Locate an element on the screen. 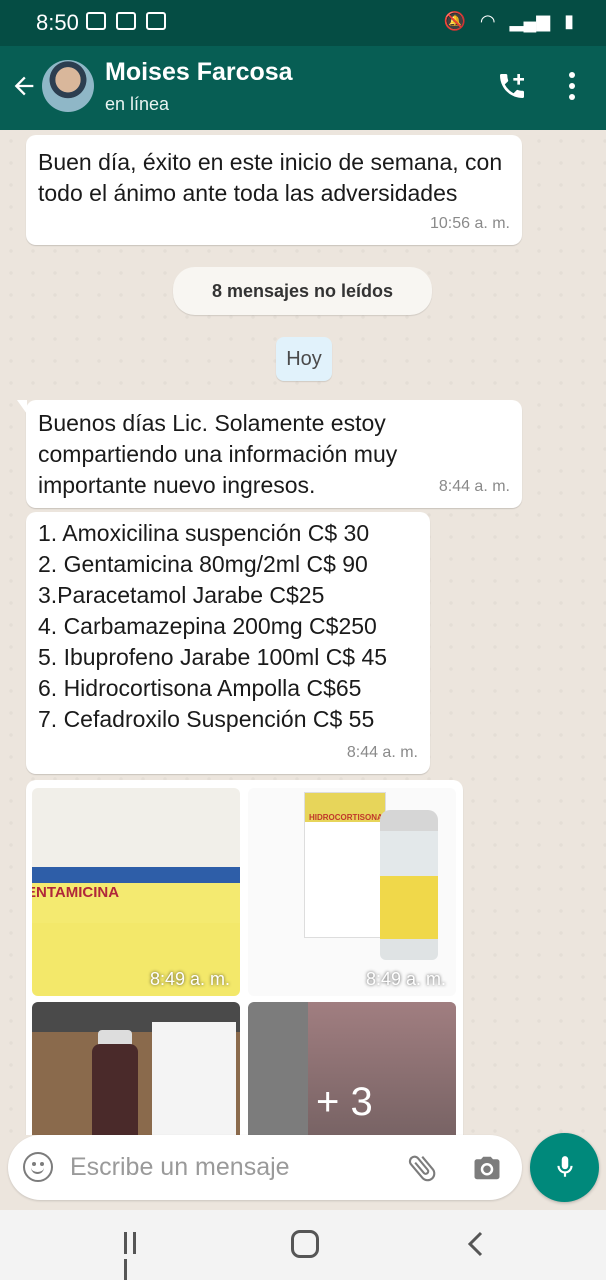  image-label: ENTAMICINA is located at coordinates (76, 892).